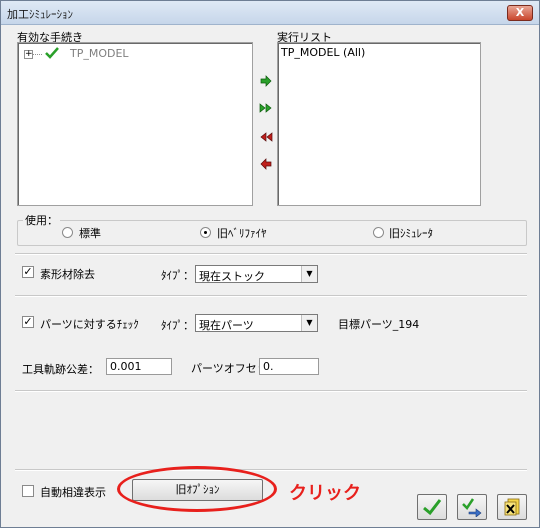  I want to click on radio-old-verifier, so click(205, 232).